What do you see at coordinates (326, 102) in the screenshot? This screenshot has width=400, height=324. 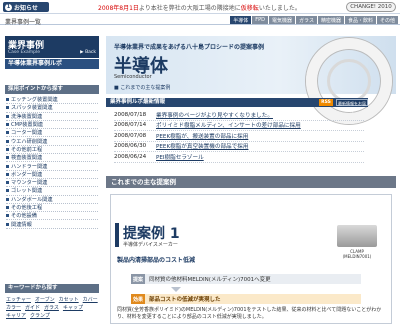 I see `rss-button: RSS` at bounding box center [326, 102].